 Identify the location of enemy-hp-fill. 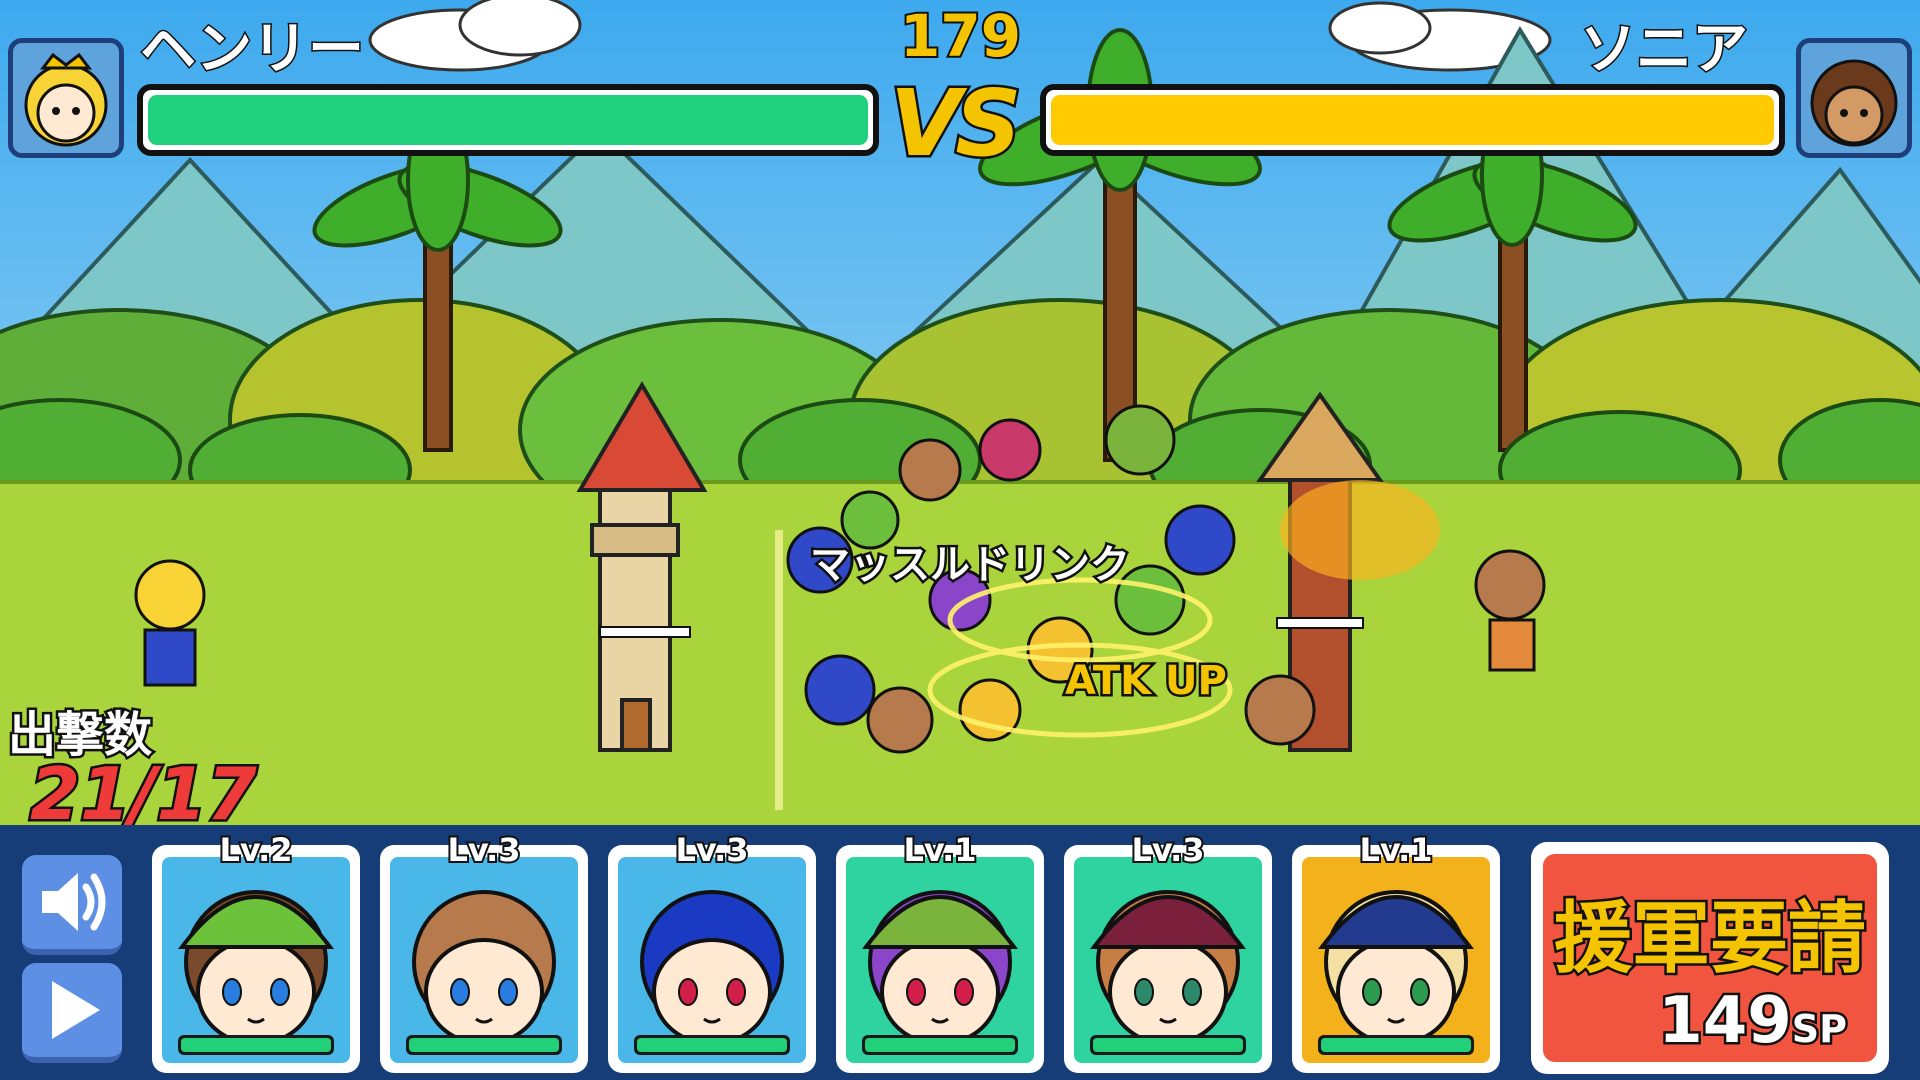
(1412, 120).